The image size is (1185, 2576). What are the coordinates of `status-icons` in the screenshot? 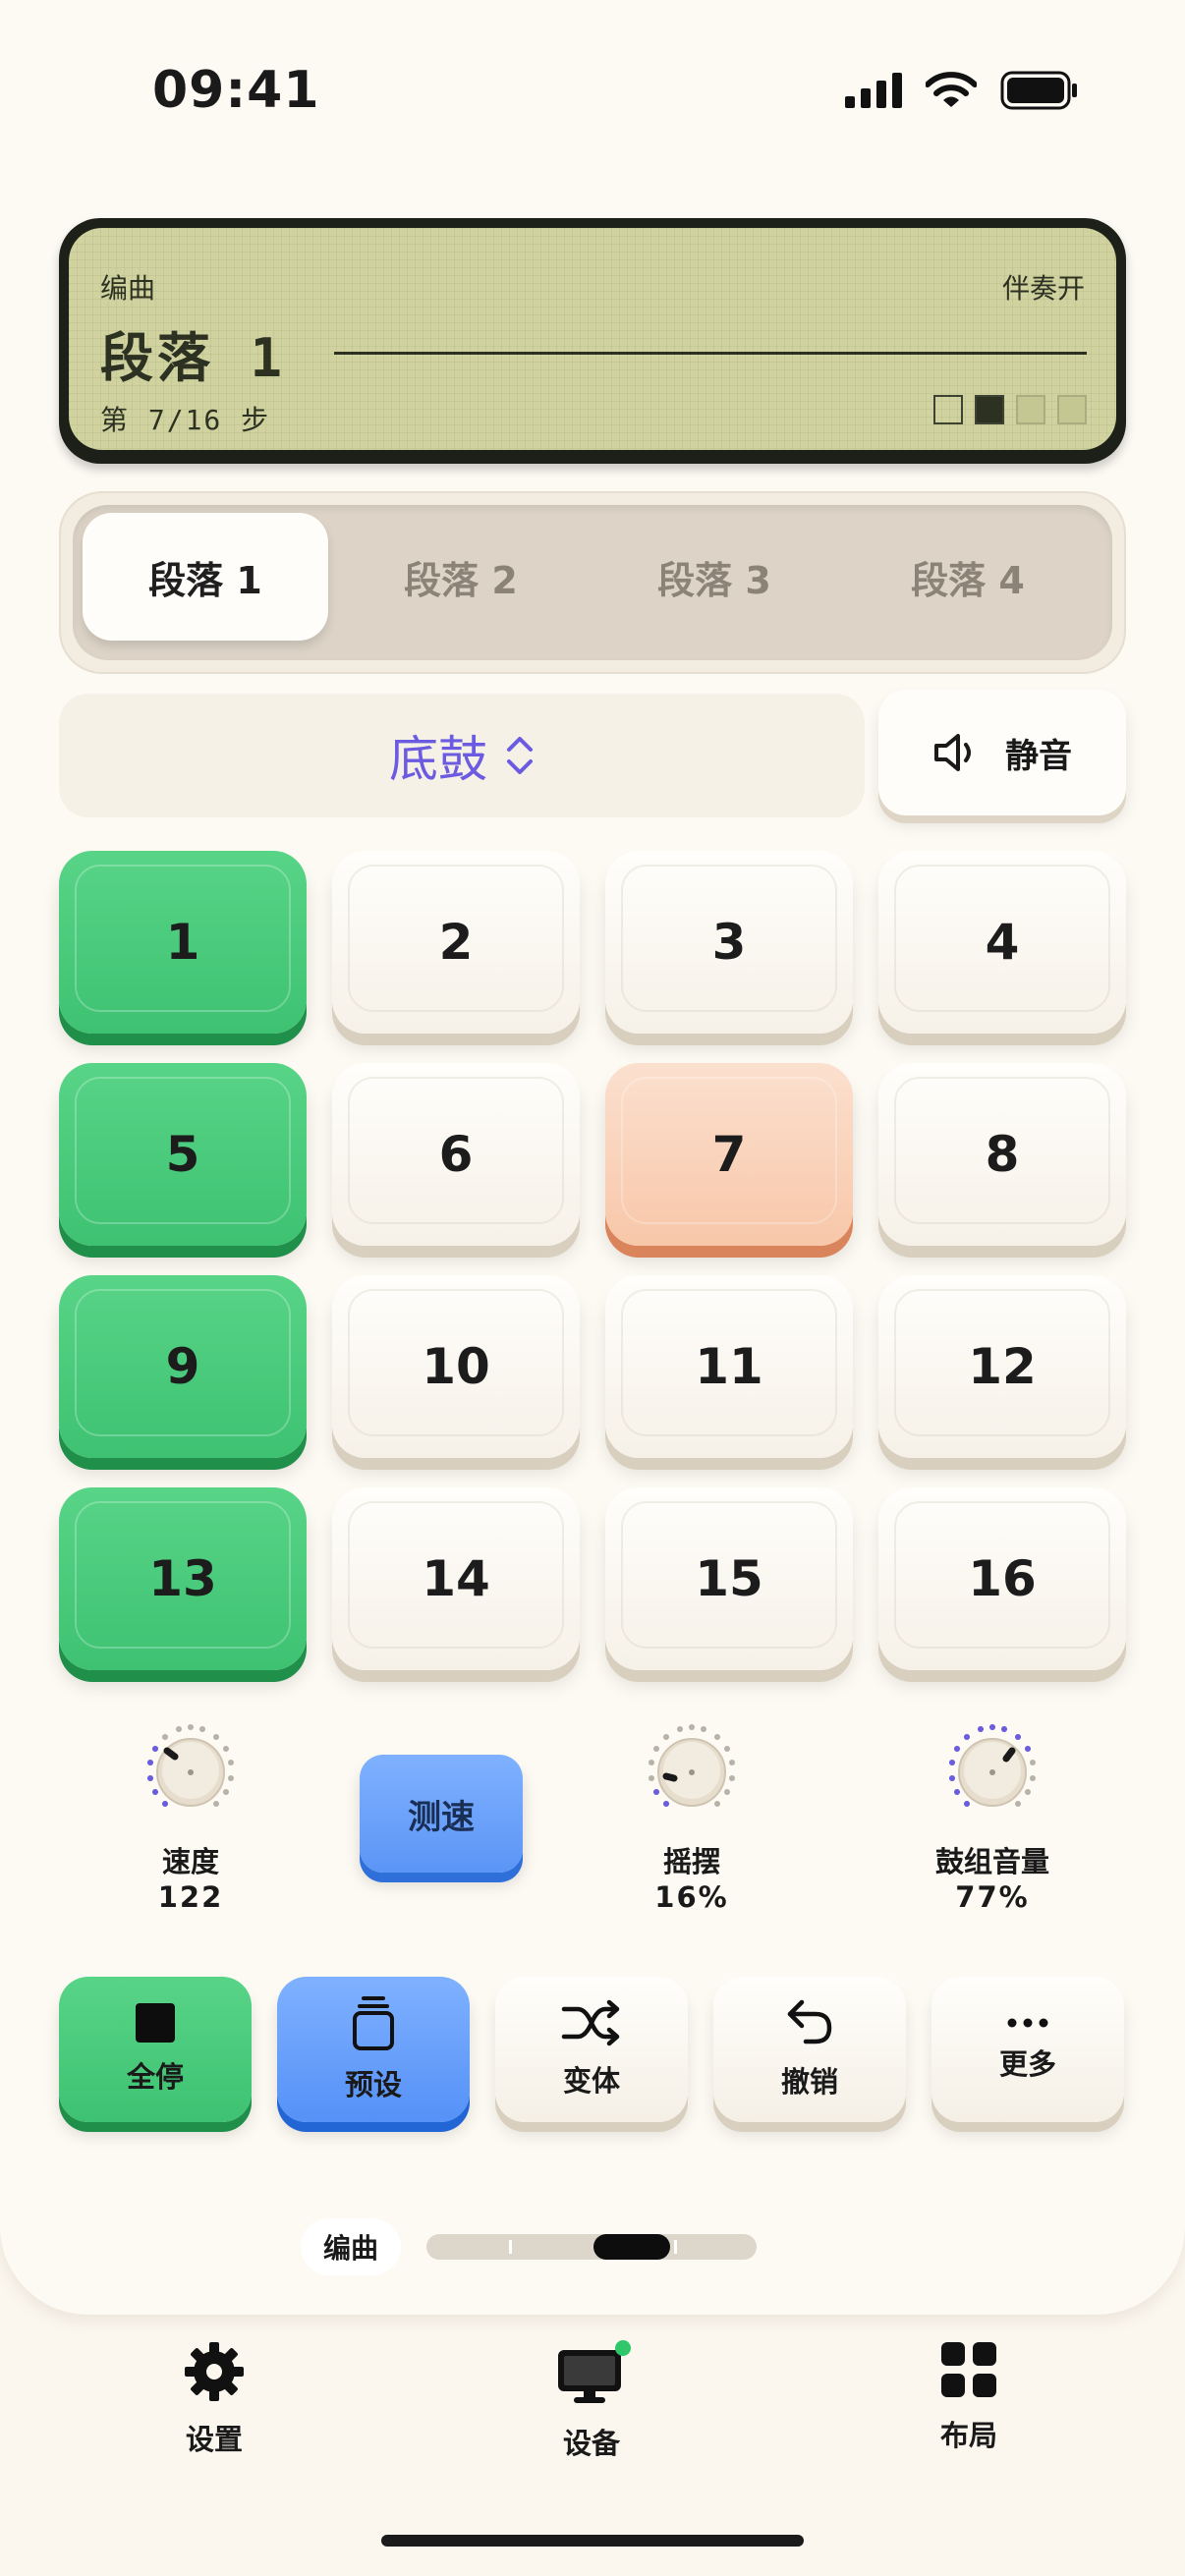 It's located at (962, 90).